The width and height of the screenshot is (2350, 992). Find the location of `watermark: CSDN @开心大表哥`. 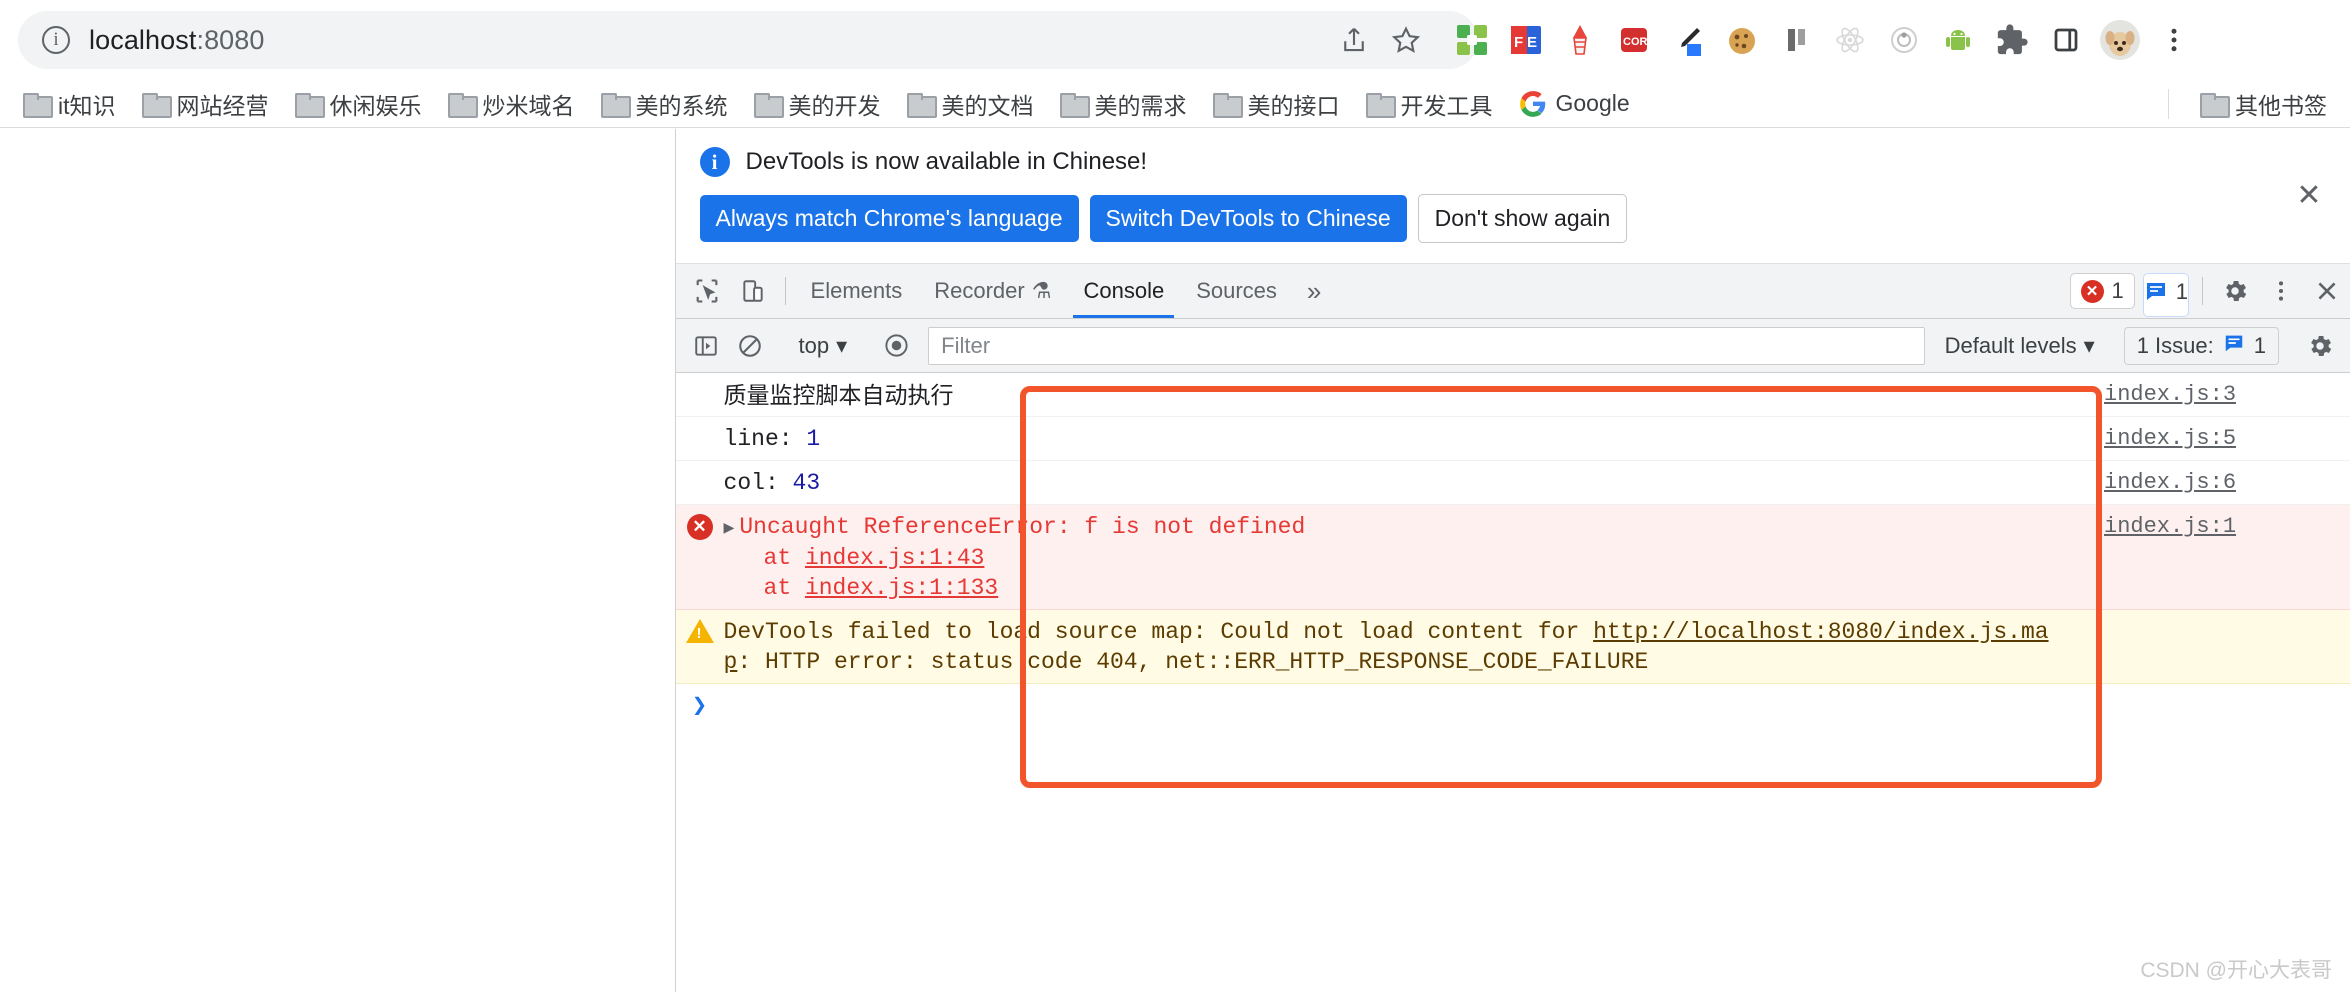

watermark: CSDN @开心大表哥 is located at coordinates (2236, 970).